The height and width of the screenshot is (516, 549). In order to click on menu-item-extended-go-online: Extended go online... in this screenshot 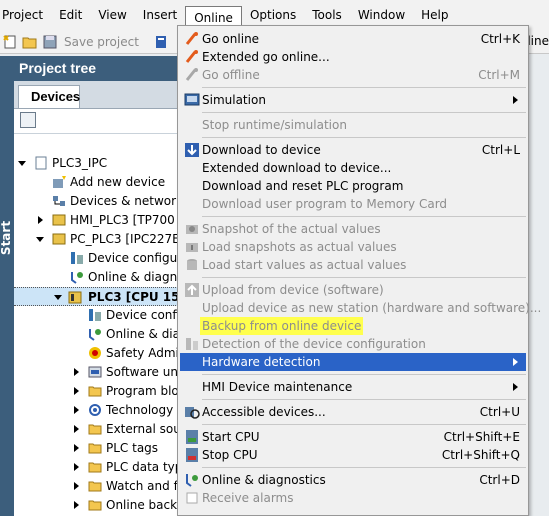, I will do `click(353, 57)`.